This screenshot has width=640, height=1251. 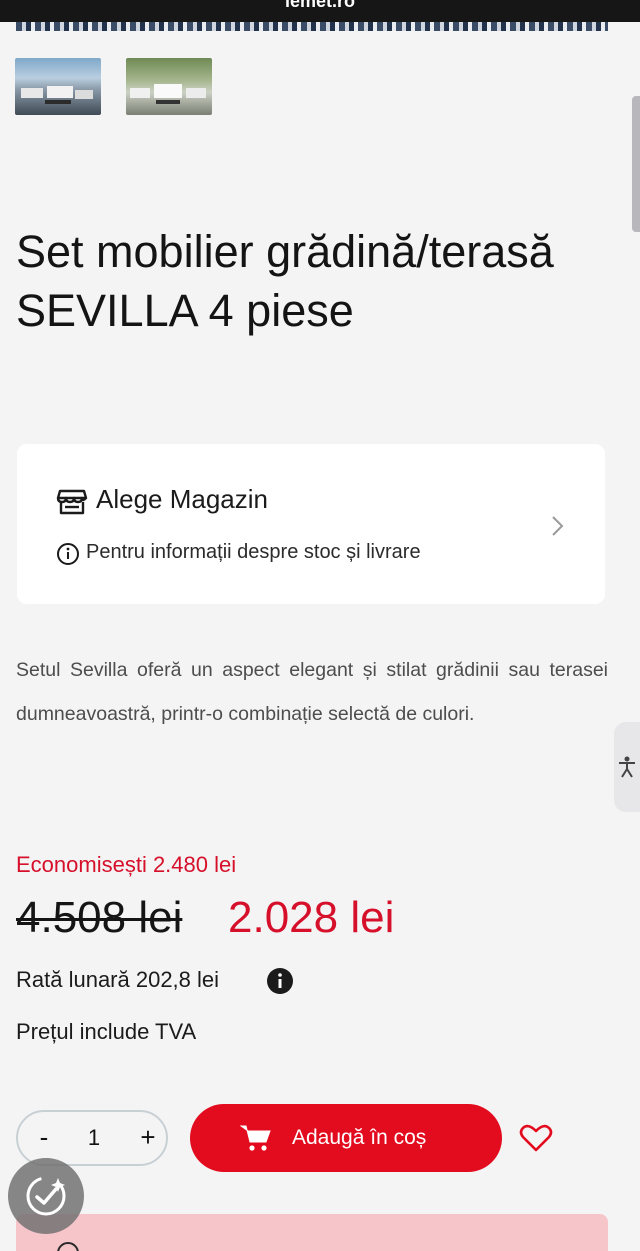 What do you see at coordinates (255, 1140) in the screenshot?
I see `cart-icon` at bounding box center [255, 1140].